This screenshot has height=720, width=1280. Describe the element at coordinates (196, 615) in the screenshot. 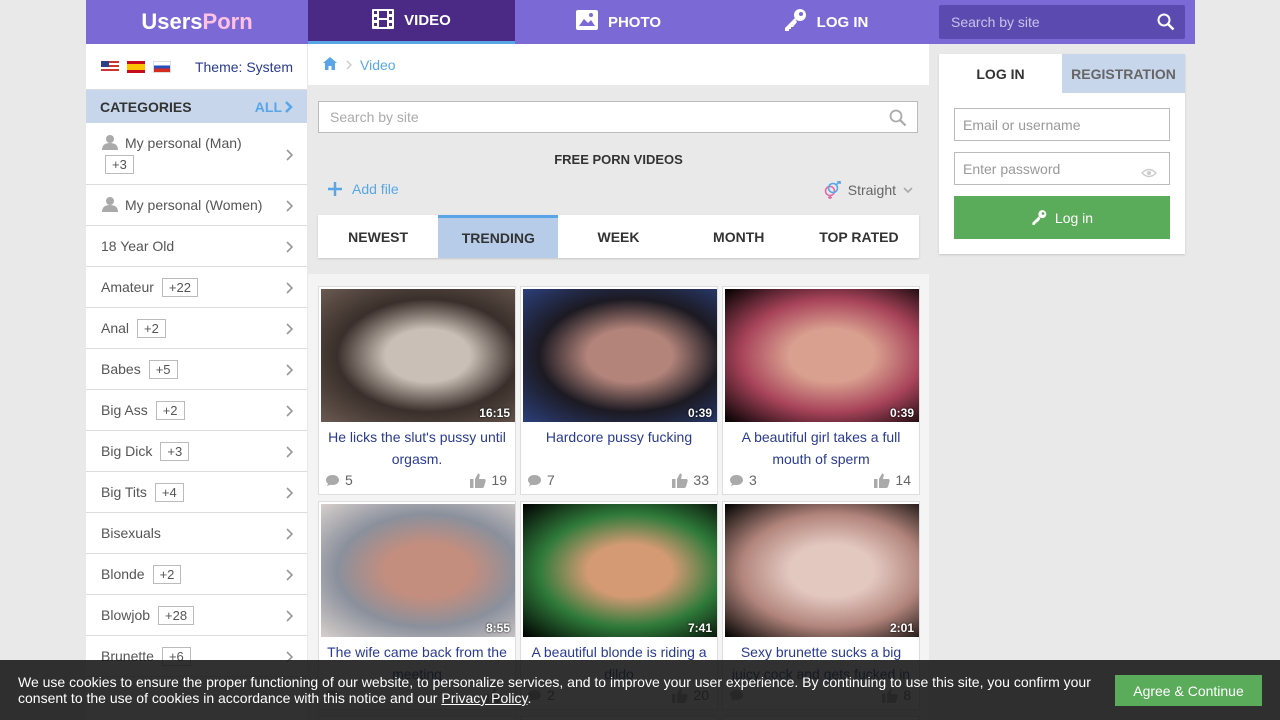

I see `sidebar-category: Blowjob +28` at that location.